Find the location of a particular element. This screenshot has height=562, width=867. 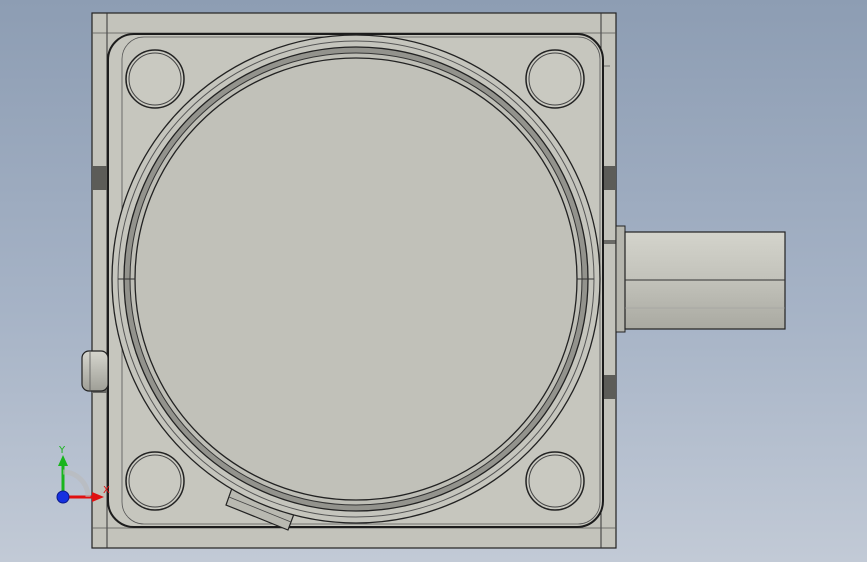

shaft-collar is located at coordinates (620, 279).